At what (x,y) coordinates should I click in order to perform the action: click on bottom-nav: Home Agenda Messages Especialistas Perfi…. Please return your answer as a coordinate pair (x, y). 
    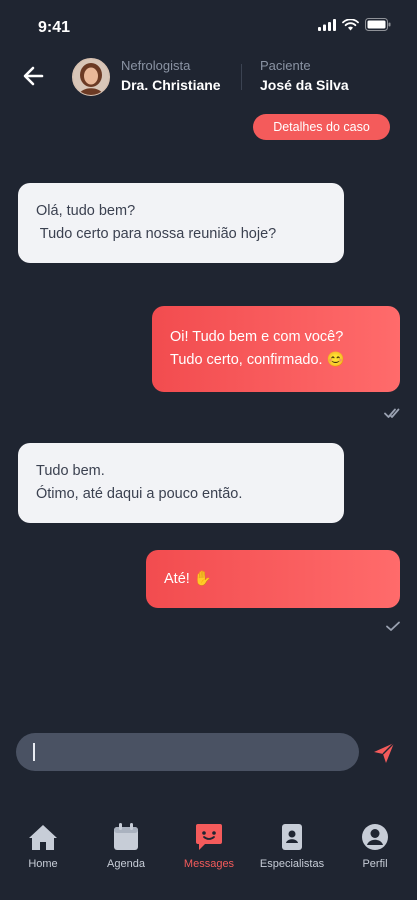
    Looking at the image, I should click on (208, 850).